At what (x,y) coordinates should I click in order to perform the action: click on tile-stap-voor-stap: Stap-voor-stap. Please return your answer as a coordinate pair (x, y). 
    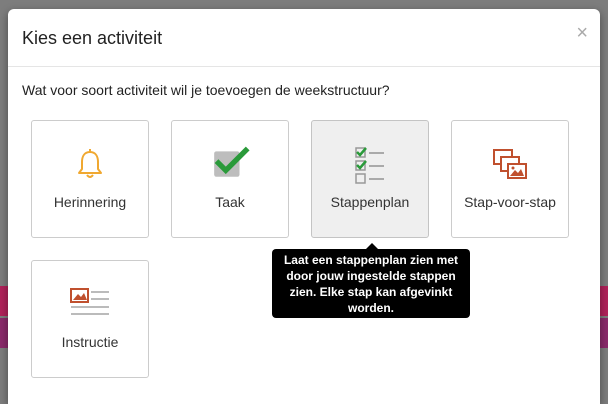
    Looking at the image, I should click on (510, 179).